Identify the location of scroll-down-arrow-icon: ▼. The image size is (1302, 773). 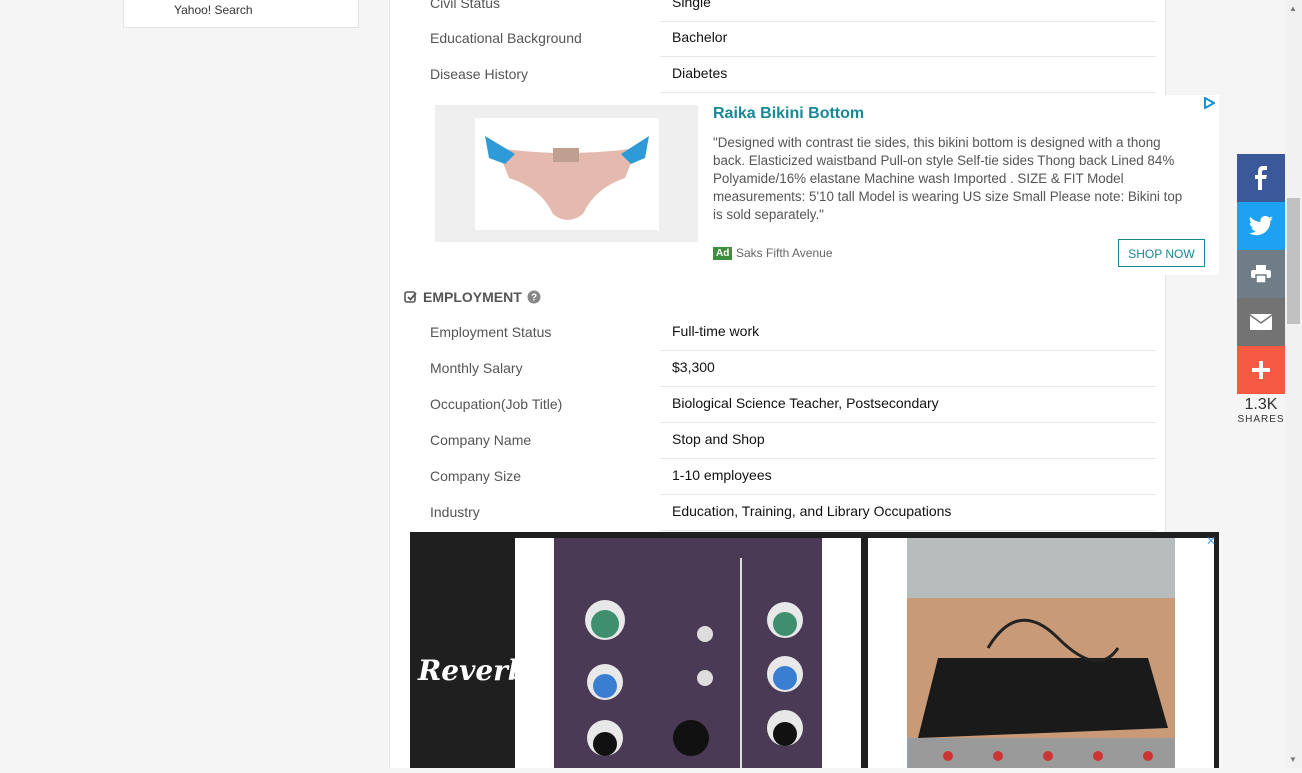
(1293, 759).